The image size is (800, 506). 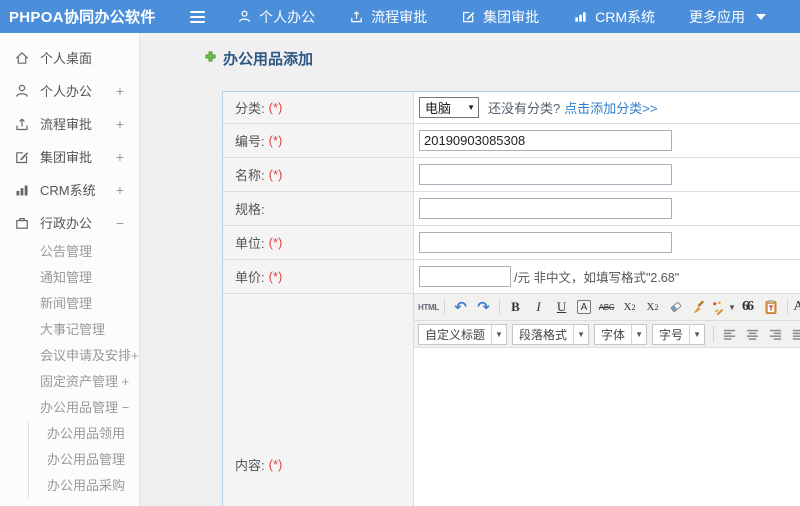 What do you see at coordinates (794, 334) in the screenshot?
I see `align-justify-icon` at bounding box center [794, 334].